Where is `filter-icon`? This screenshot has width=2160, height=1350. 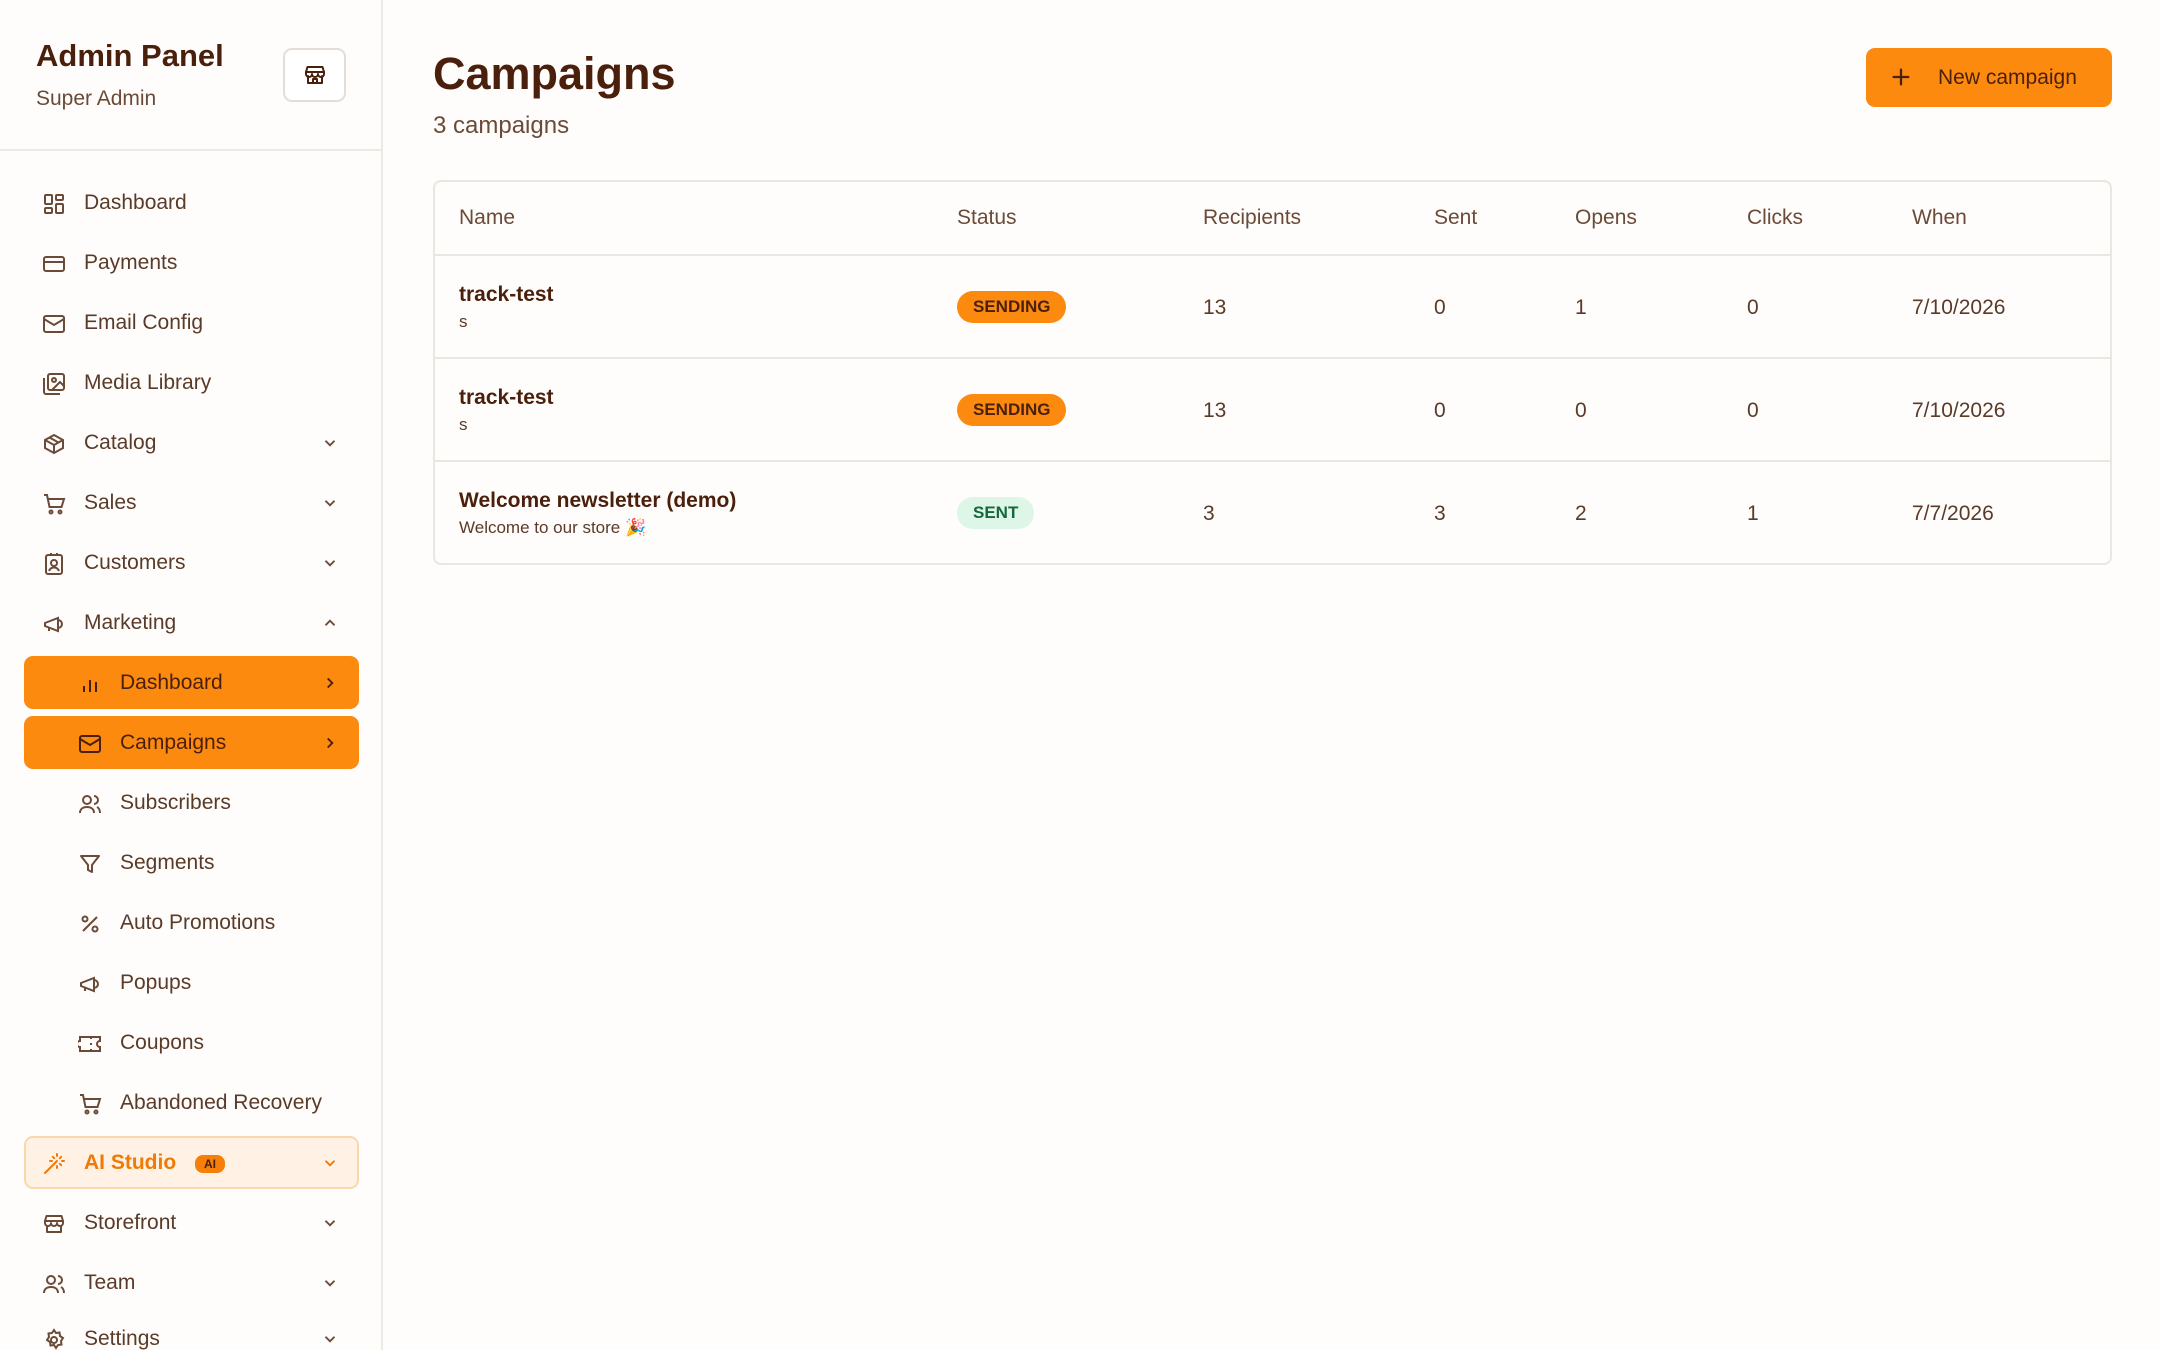
filter-icon is located at coordinates (90, 864).